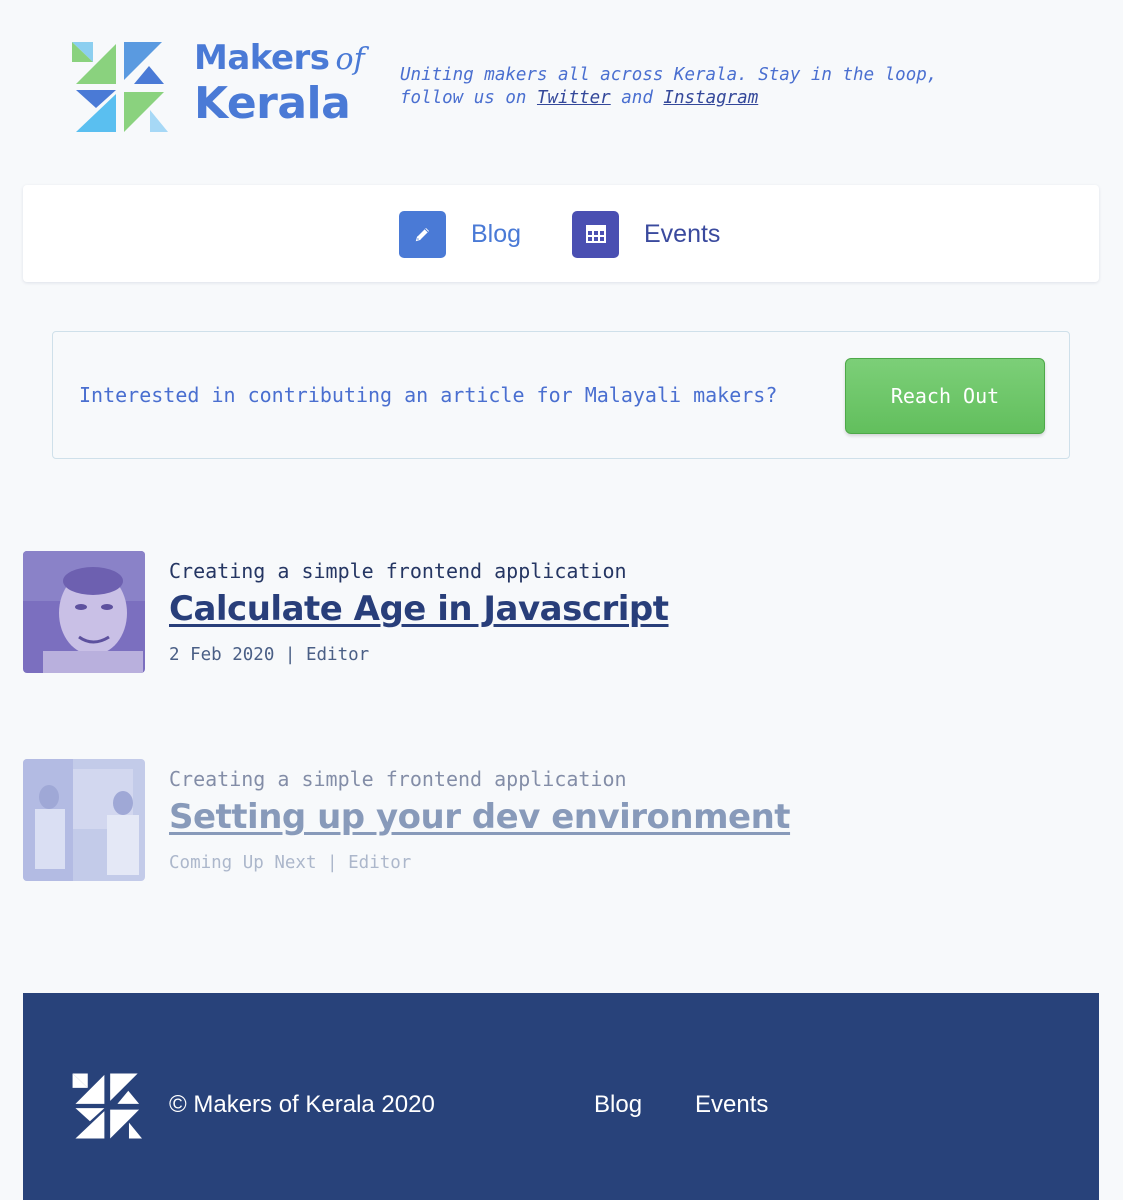 The width and height of the screenshot is (1123, 1200). What do you see at coordinates (460, 234) in the screenshot?
I see `nav-item-blog: Blog` at bounding box center [460, 234].